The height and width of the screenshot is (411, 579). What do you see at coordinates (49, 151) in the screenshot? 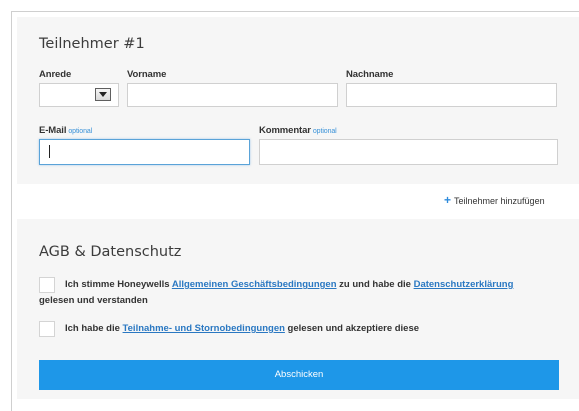
I see `text-caret` at bounding box center [49, 151].